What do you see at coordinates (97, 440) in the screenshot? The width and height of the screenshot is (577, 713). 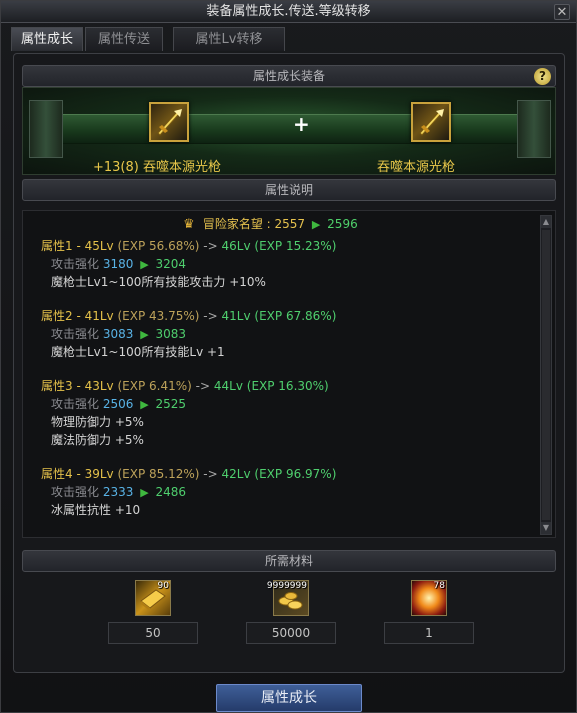 I see `attribute-effect: 魔法防御力 +5%` at bounding box center [97, 440].